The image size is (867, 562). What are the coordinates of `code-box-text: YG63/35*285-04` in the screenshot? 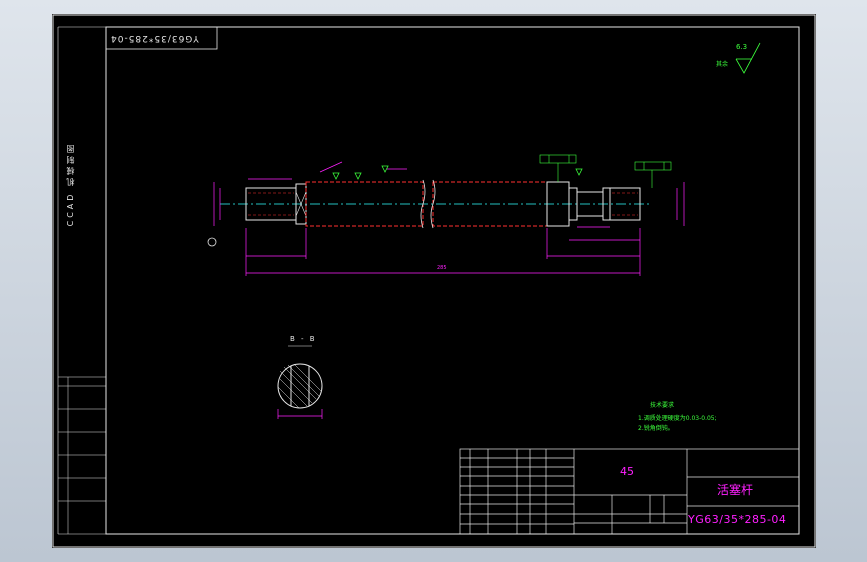 It's located at (154, 38).